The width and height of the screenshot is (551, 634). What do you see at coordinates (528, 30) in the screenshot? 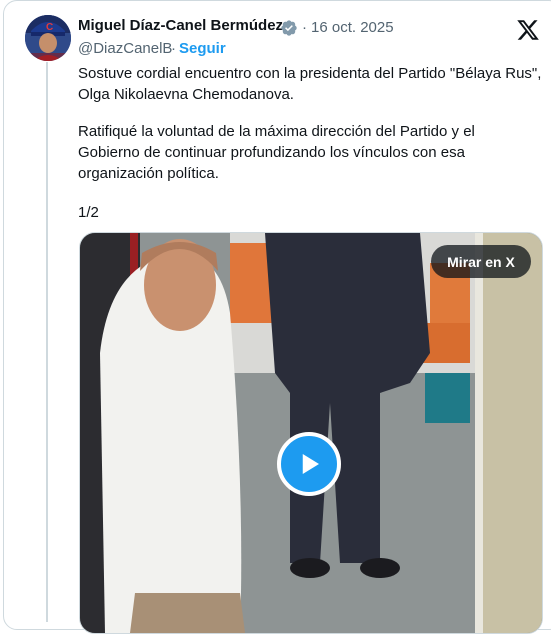
I see `x-logo-icon` at bounding box center [528, 30].